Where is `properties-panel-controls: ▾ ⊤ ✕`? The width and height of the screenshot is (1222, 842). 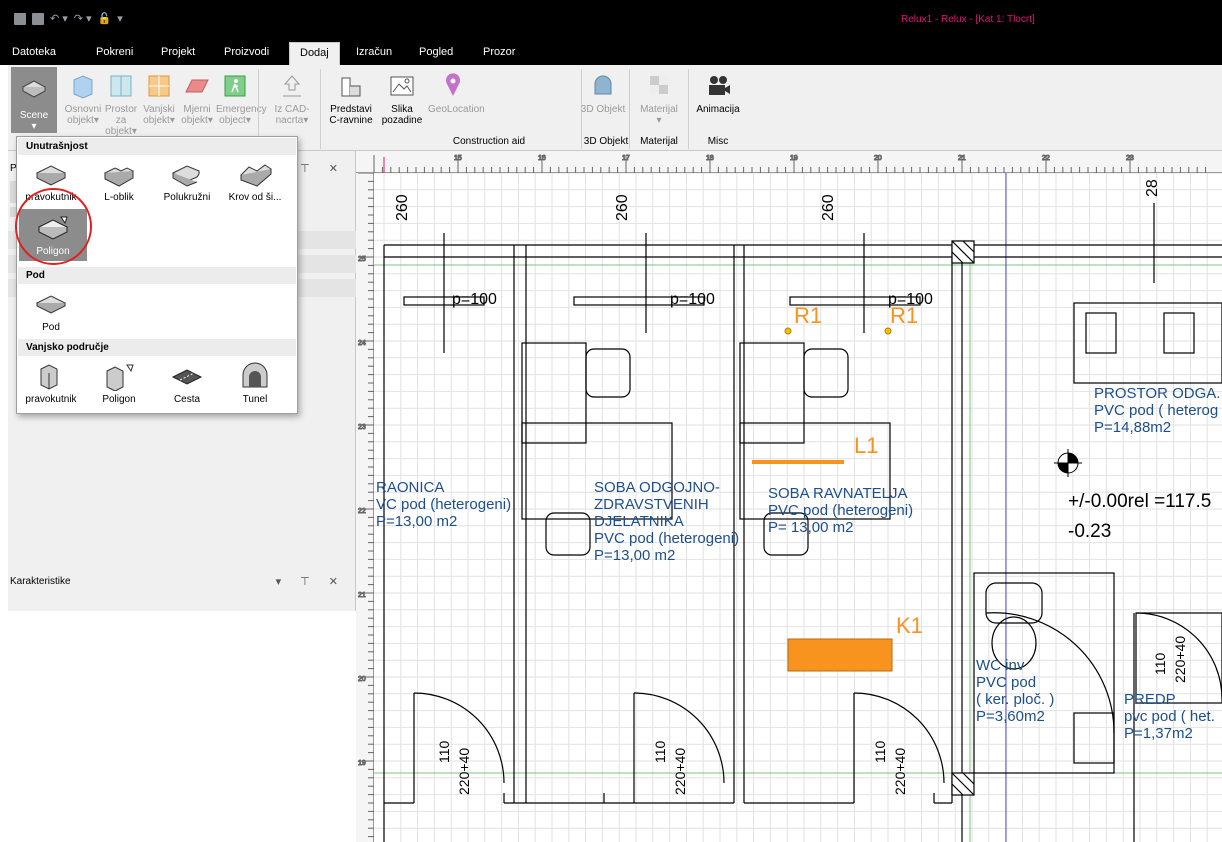
properties-panel-controls: ▾ ⊤ ✕ is located at coordinates (311, 581).